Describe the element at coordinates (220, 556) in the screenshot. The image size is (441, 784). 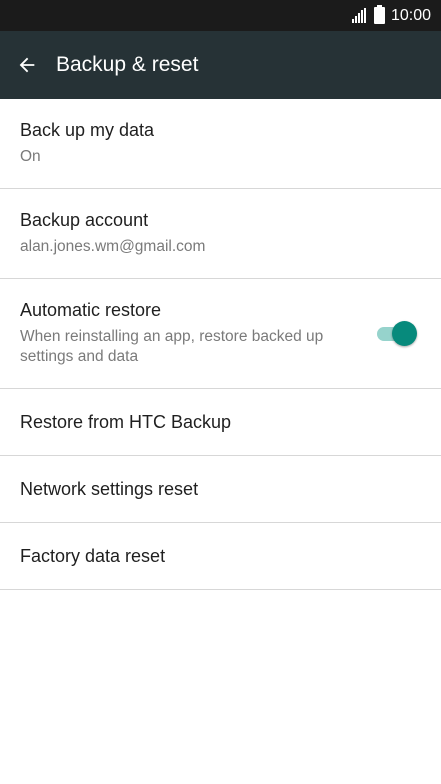
I see `factory-data-reset-item: Factory data reset` at that location.